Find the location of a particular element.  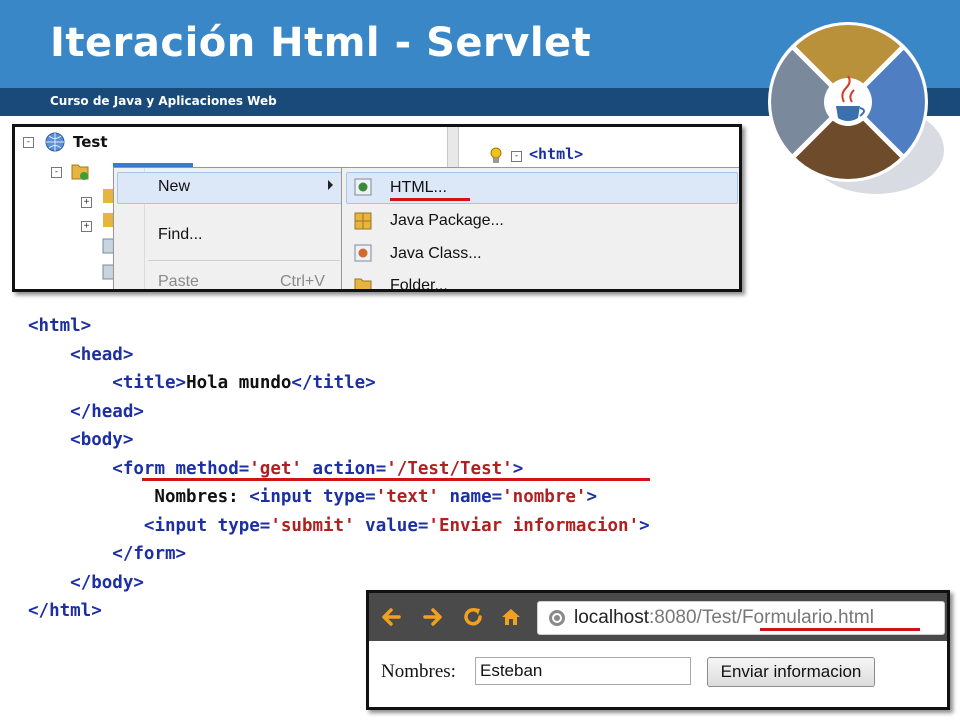

code-tag: action= is located at coordinates (344, 468).